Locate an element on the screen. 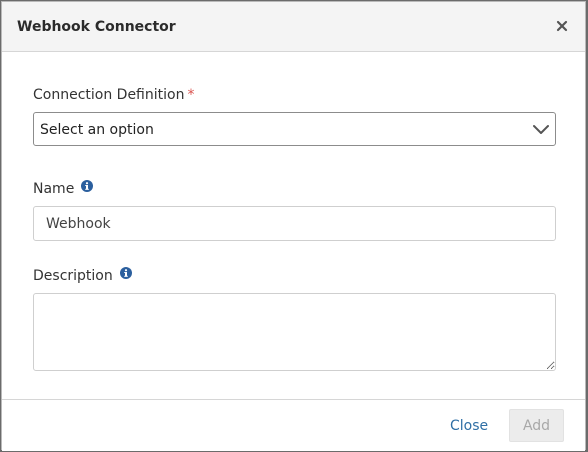 The width and height of the screenshot is (588, 452). dialog-footer: Close Add is located at coordinates (293, 425).